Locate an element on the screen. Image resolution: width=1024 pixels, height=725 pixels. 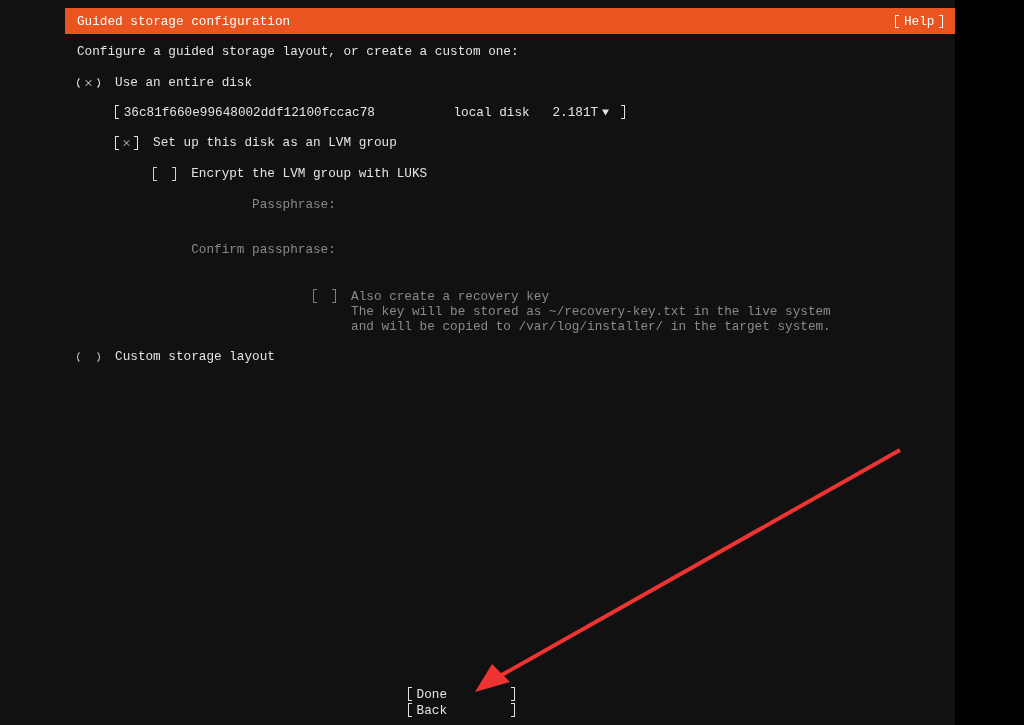
action-button: Back is located at coordinates (461, 710).